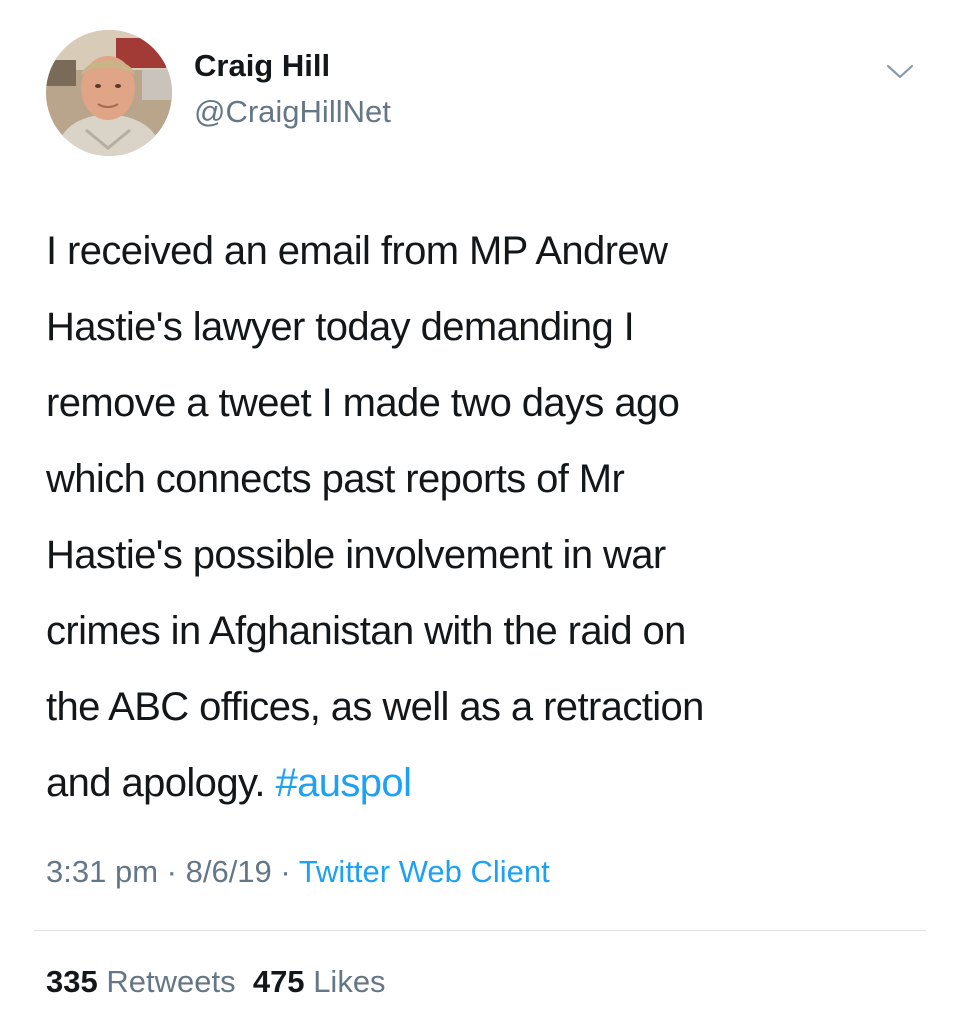  Describe the element at coordinates (292, 112) in the screenshot. I see `author-handle: @CraigHillNet` at that location.